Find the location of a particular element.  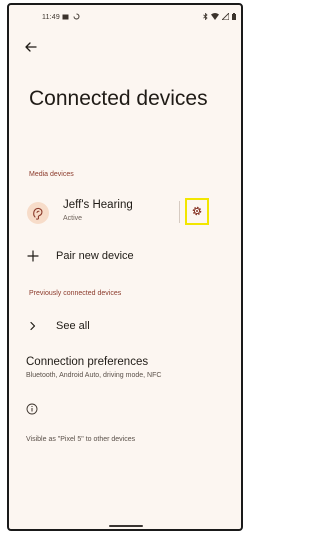

device-avatar is located at coordinates (38, 213).